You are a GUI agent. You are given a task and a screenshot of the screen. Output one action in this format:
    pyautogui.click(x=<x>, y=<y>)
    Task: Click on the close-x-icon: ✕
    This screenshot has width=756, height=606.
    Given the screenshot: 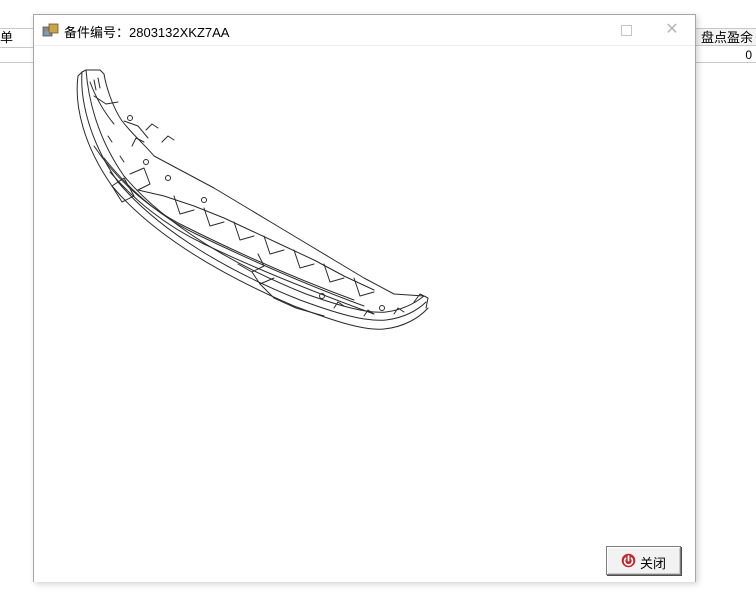 What is the action you would take?
    pyautogui.click(x=672, y=29)
    